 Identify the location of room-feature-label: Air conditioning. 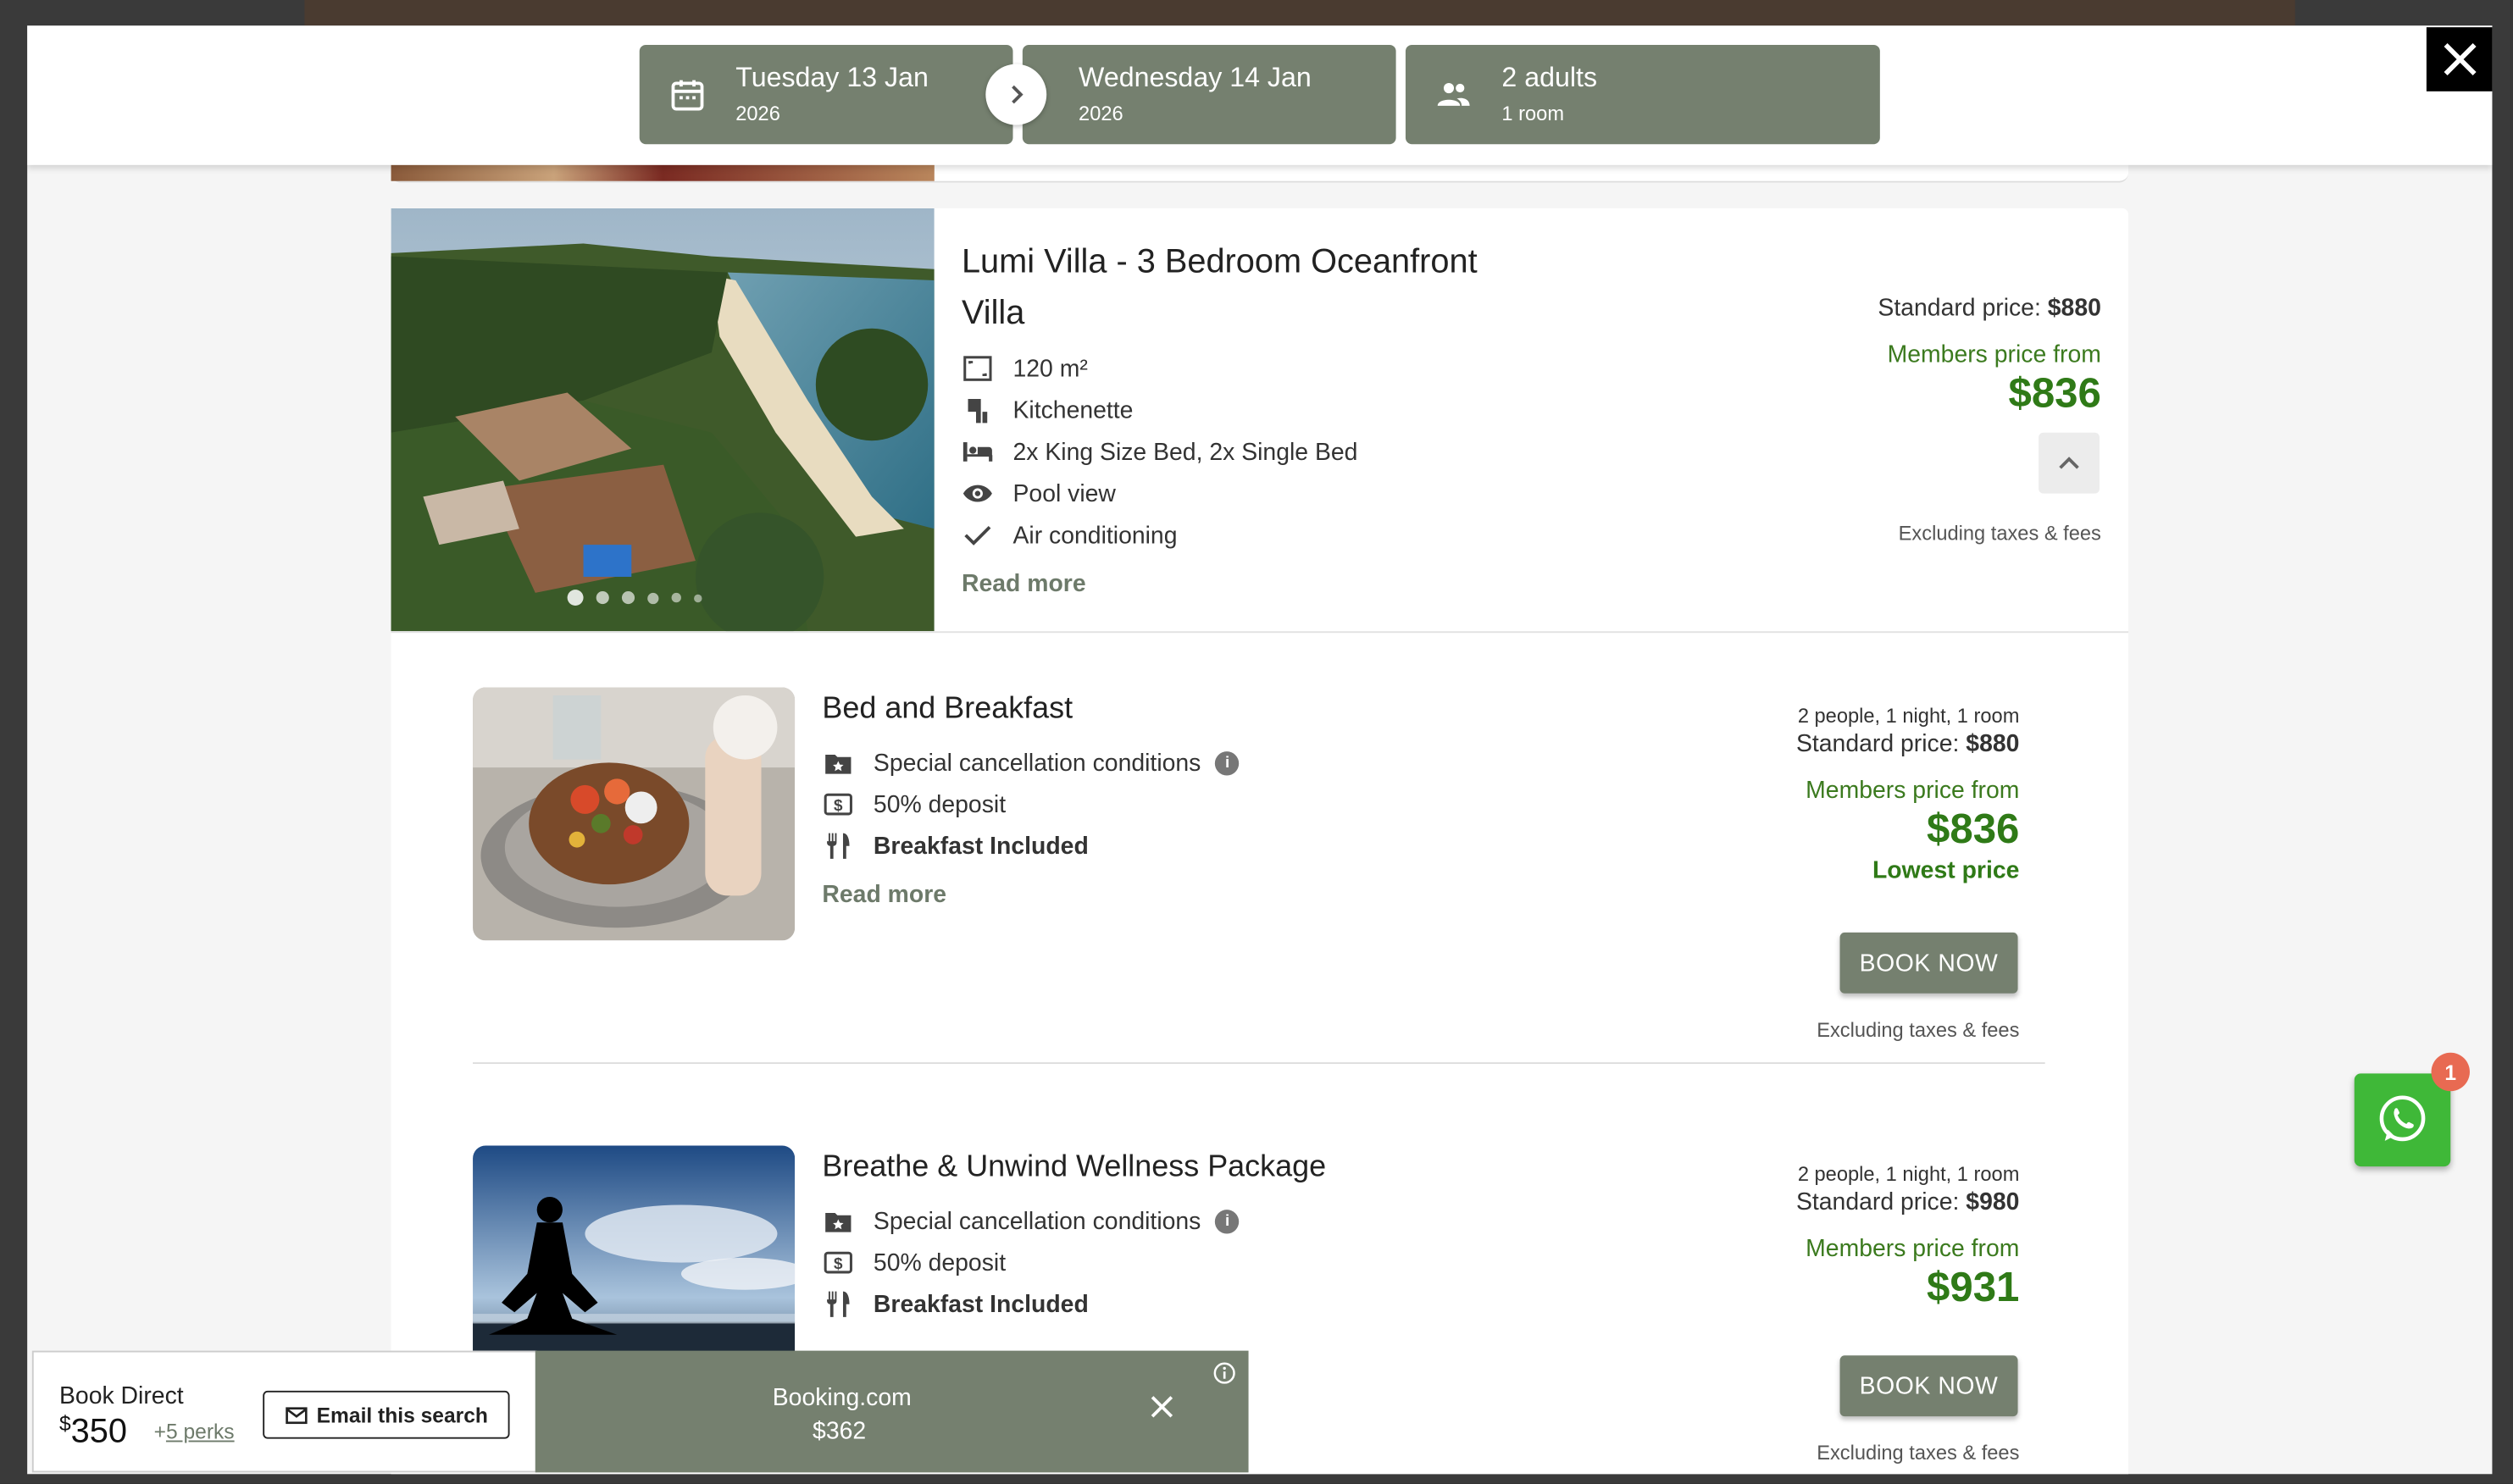
(1095, 535).